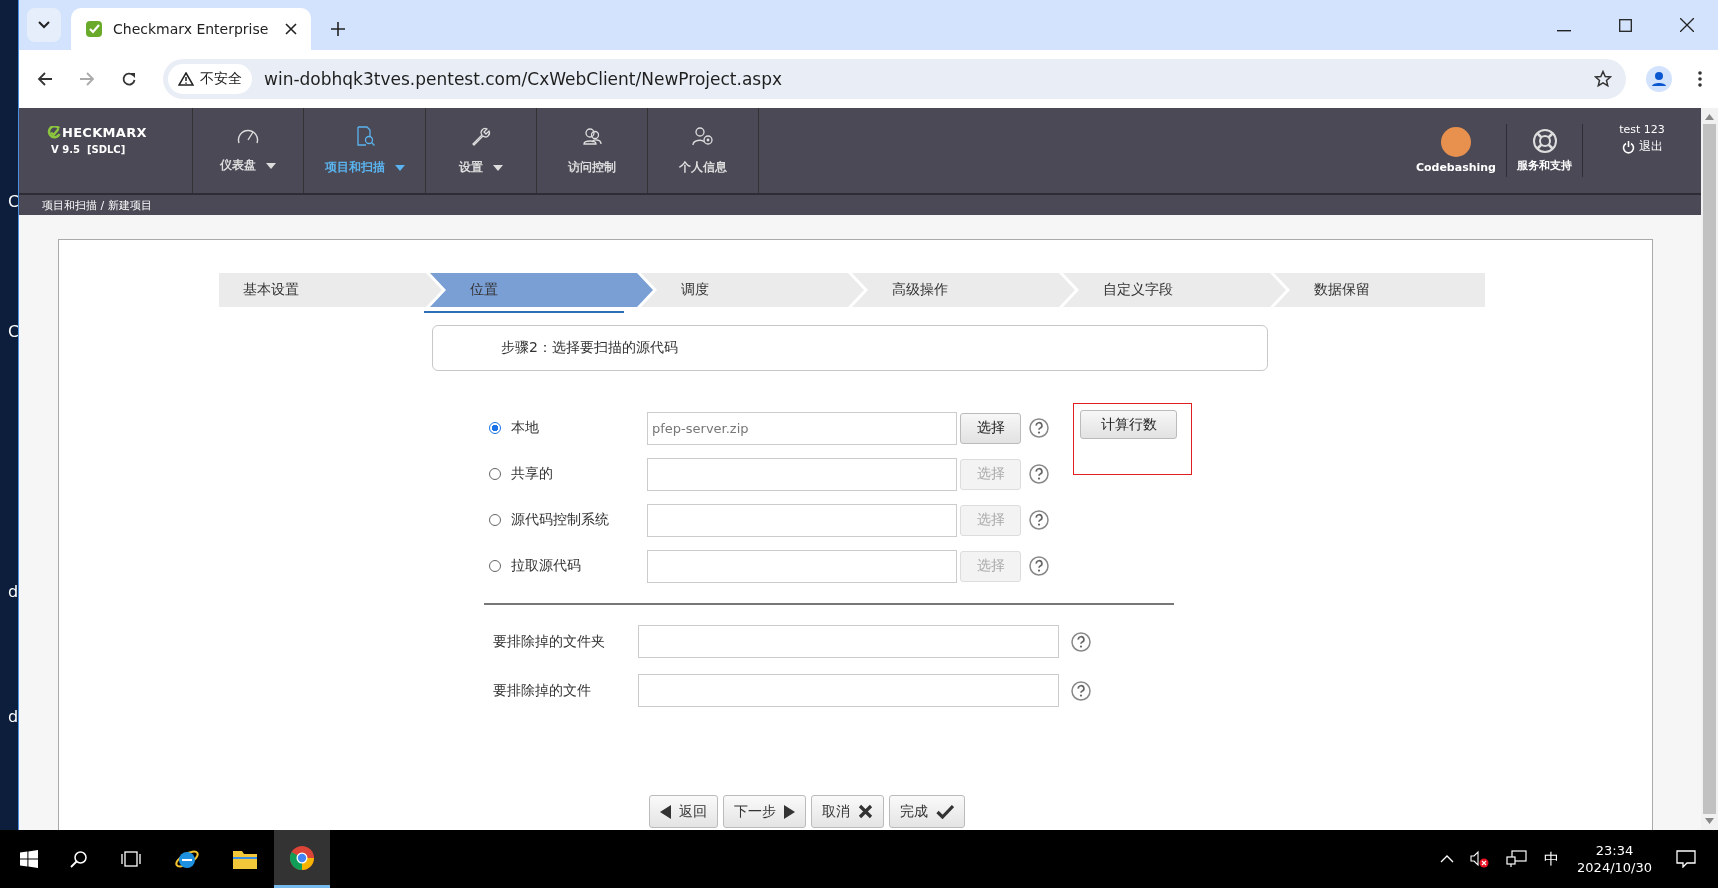 This screenshot has width=1718, height=888. Describe the element at coordinates (847, 811) in the screenshot. I see `wizard-nav-button: 取消` at that location.